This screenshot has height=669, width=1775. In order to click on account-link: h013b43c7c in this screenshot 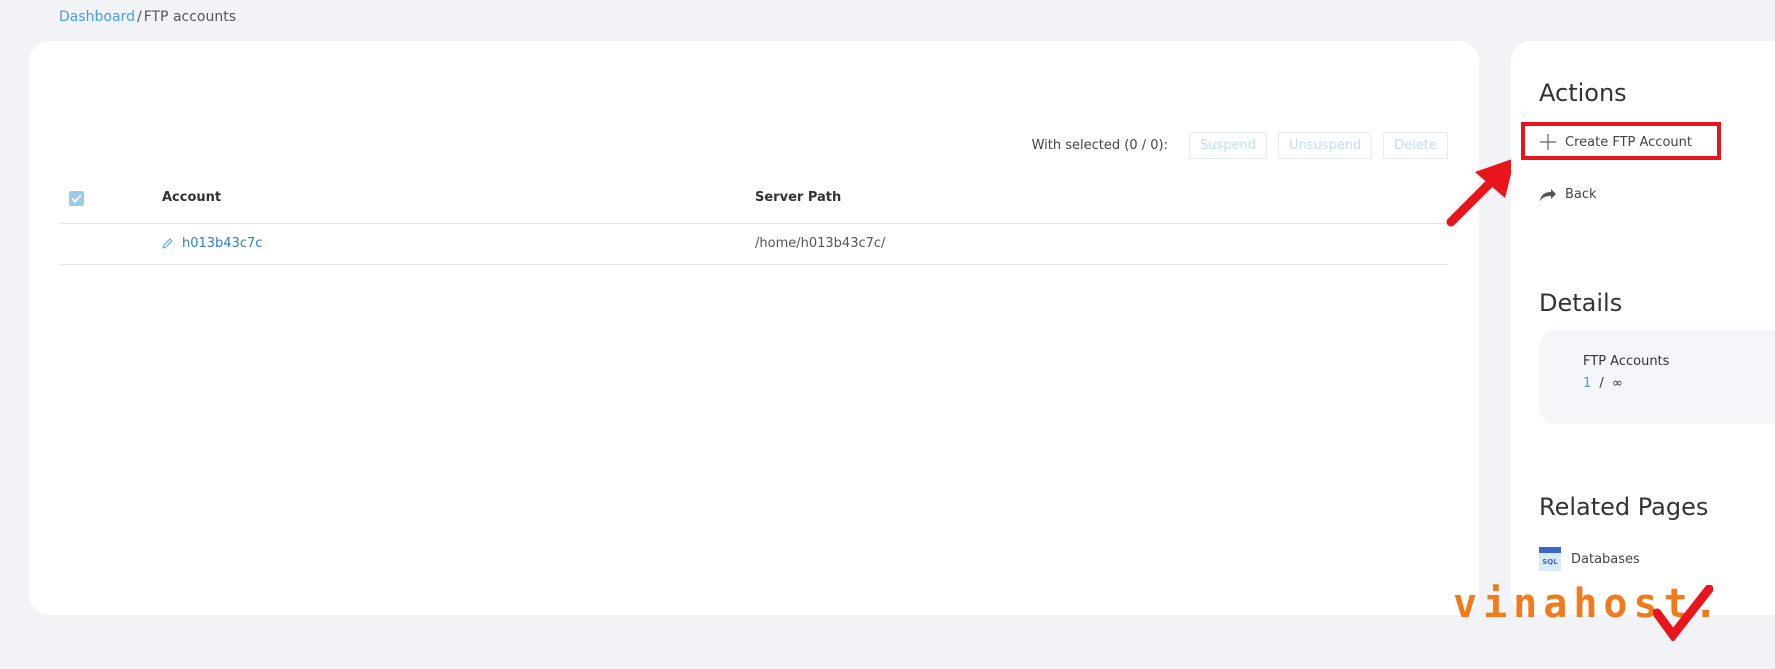, I will do `click(222, 243)`.